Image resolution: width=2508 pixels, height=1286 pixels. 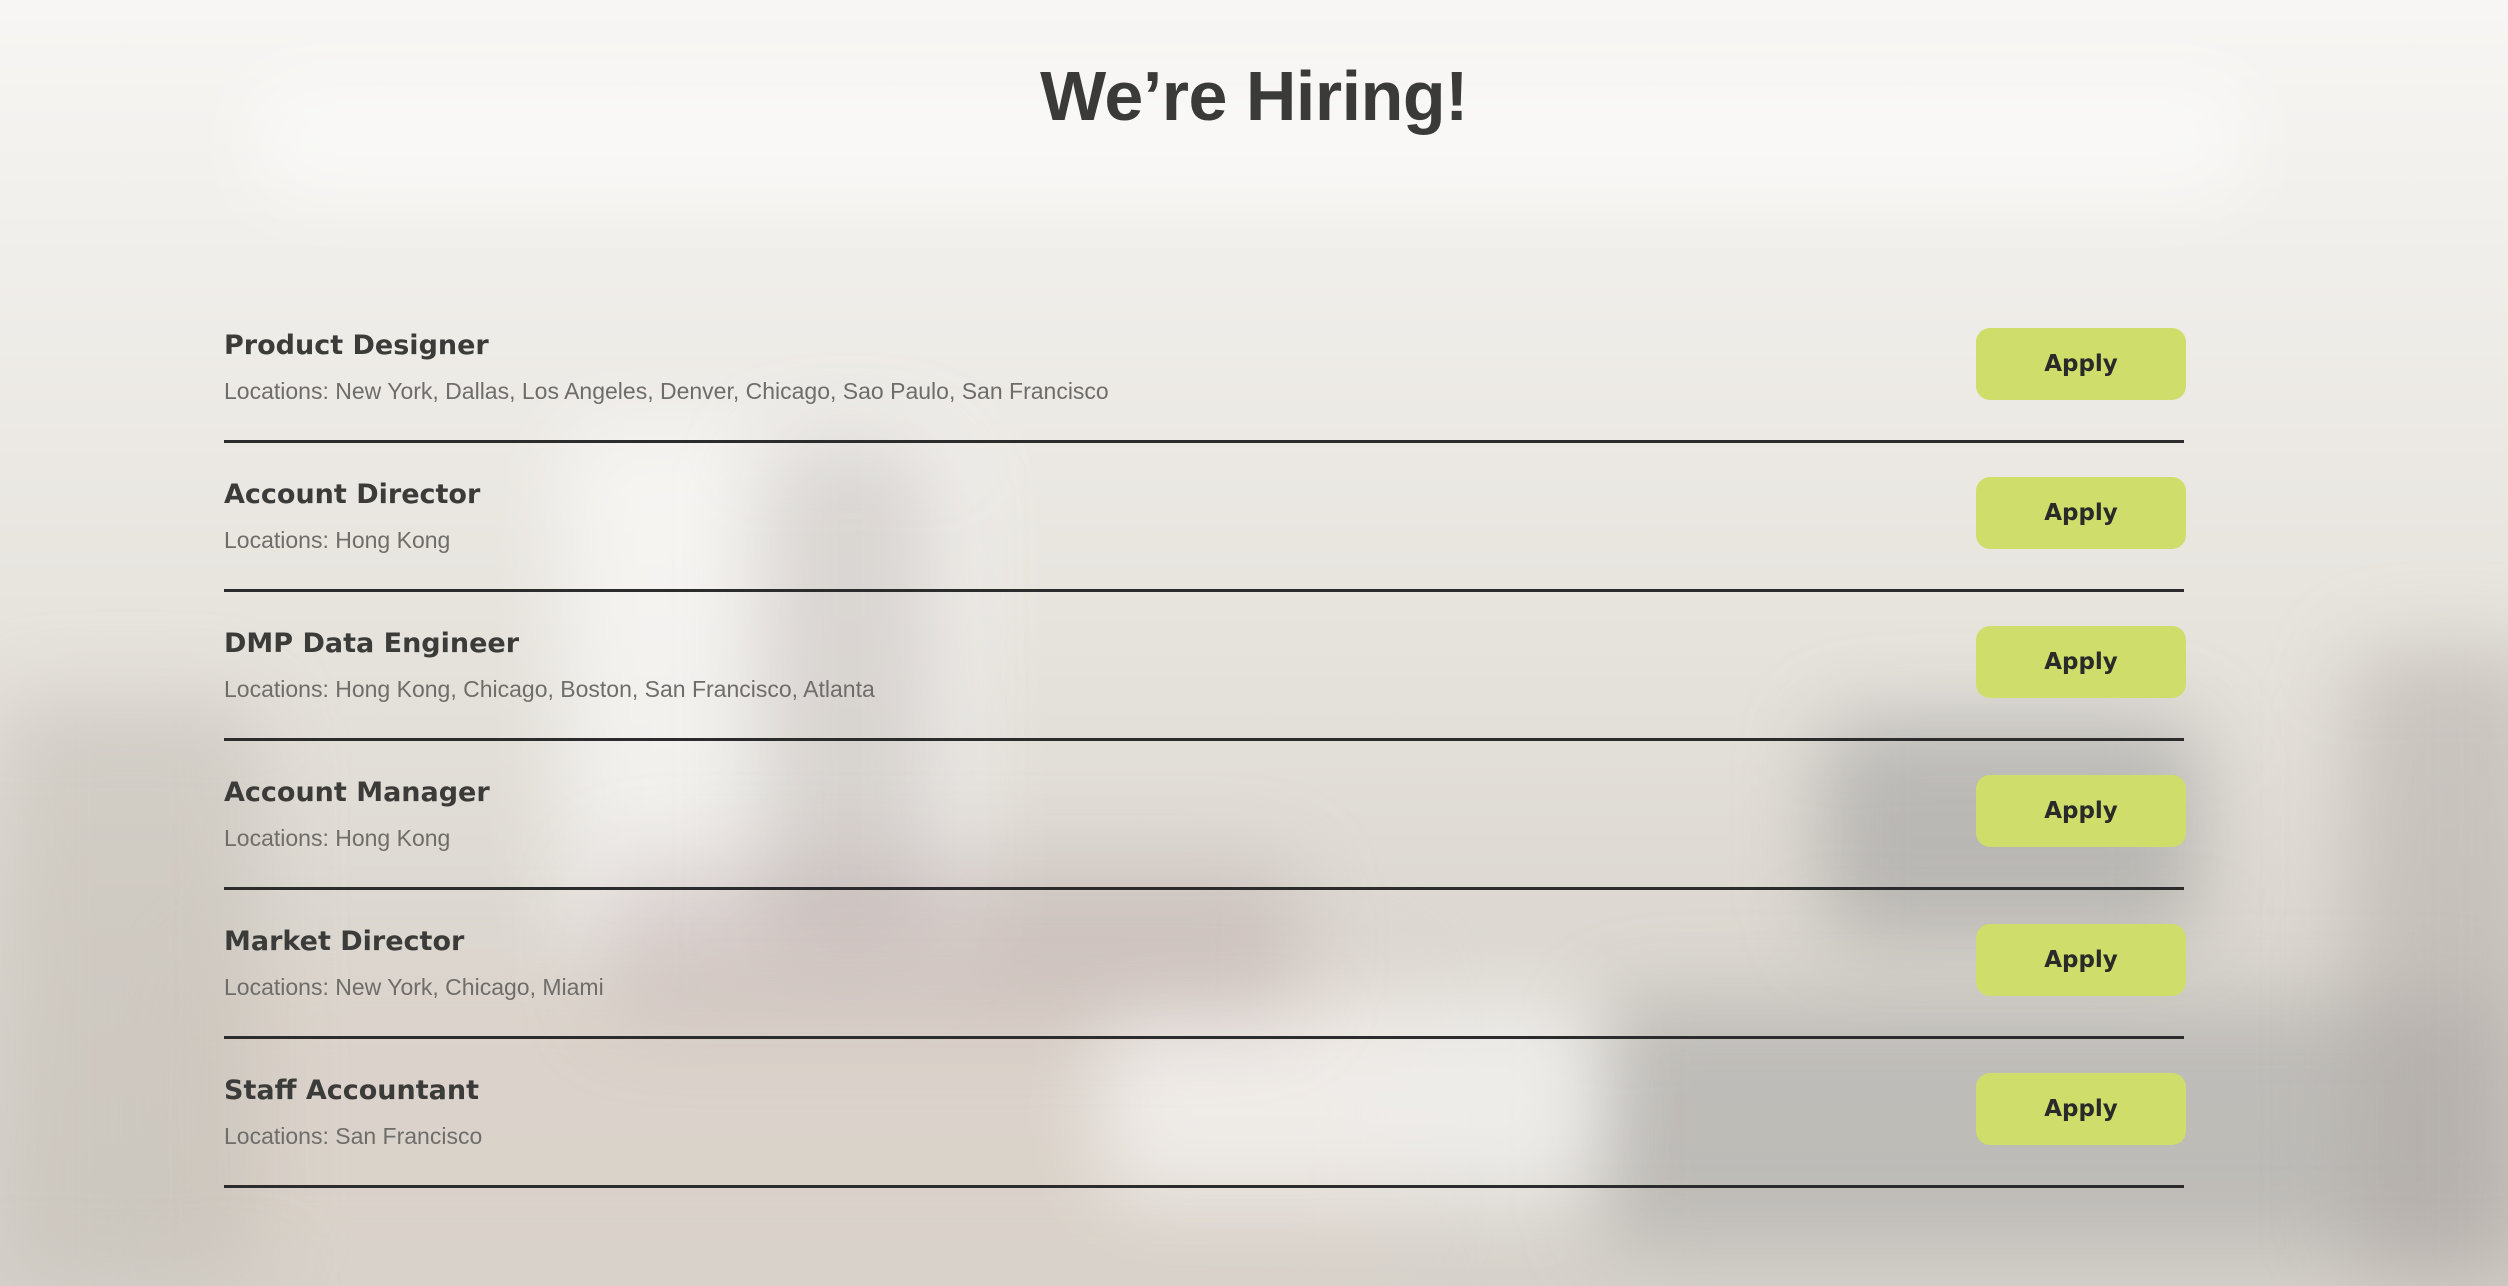 What do you see at coordinates (372, 643) in the screenshot?
I see `job-title: DMP Data Engineer` at bounding box center [372, 643].